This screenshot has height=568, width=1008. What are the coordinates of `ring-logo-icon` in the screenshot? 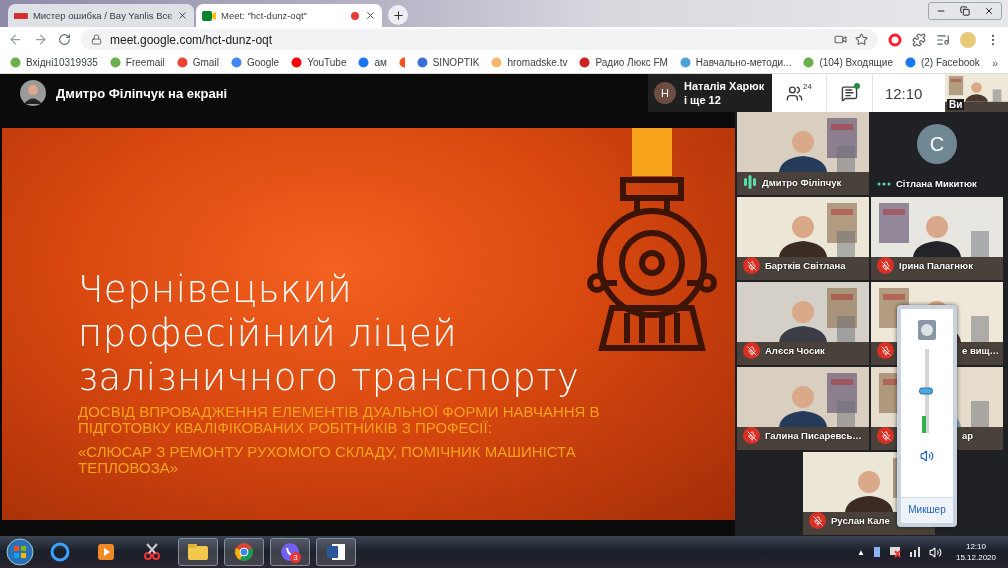 It's located at (895, 39).